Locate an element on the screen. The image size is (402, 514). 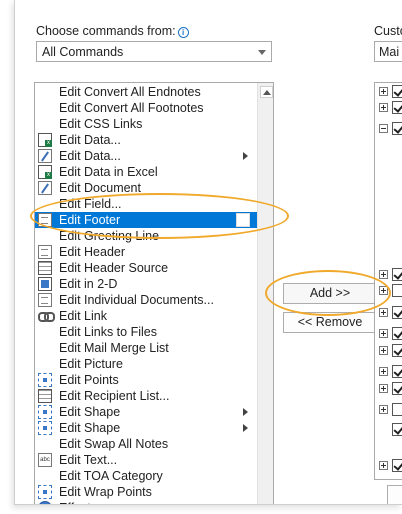
command-item: Effects is located at coordinates (146, 502).